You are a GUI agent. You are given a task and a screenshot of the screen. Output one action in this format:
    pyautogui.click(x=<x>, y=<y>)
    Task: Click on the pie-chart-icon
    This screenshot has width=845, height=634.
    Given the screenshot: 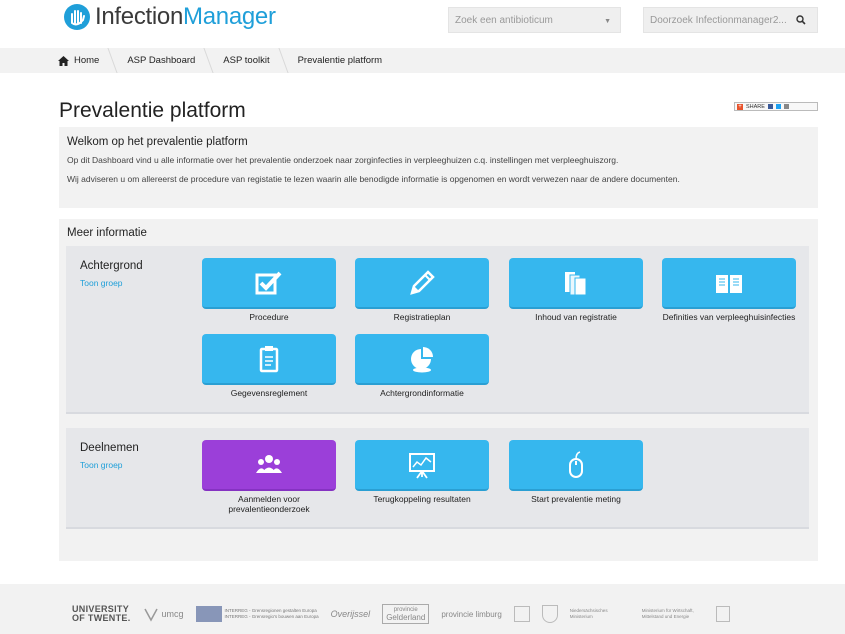 What is the action you would take?
    pyautogui.click(x=422, y=359)
    